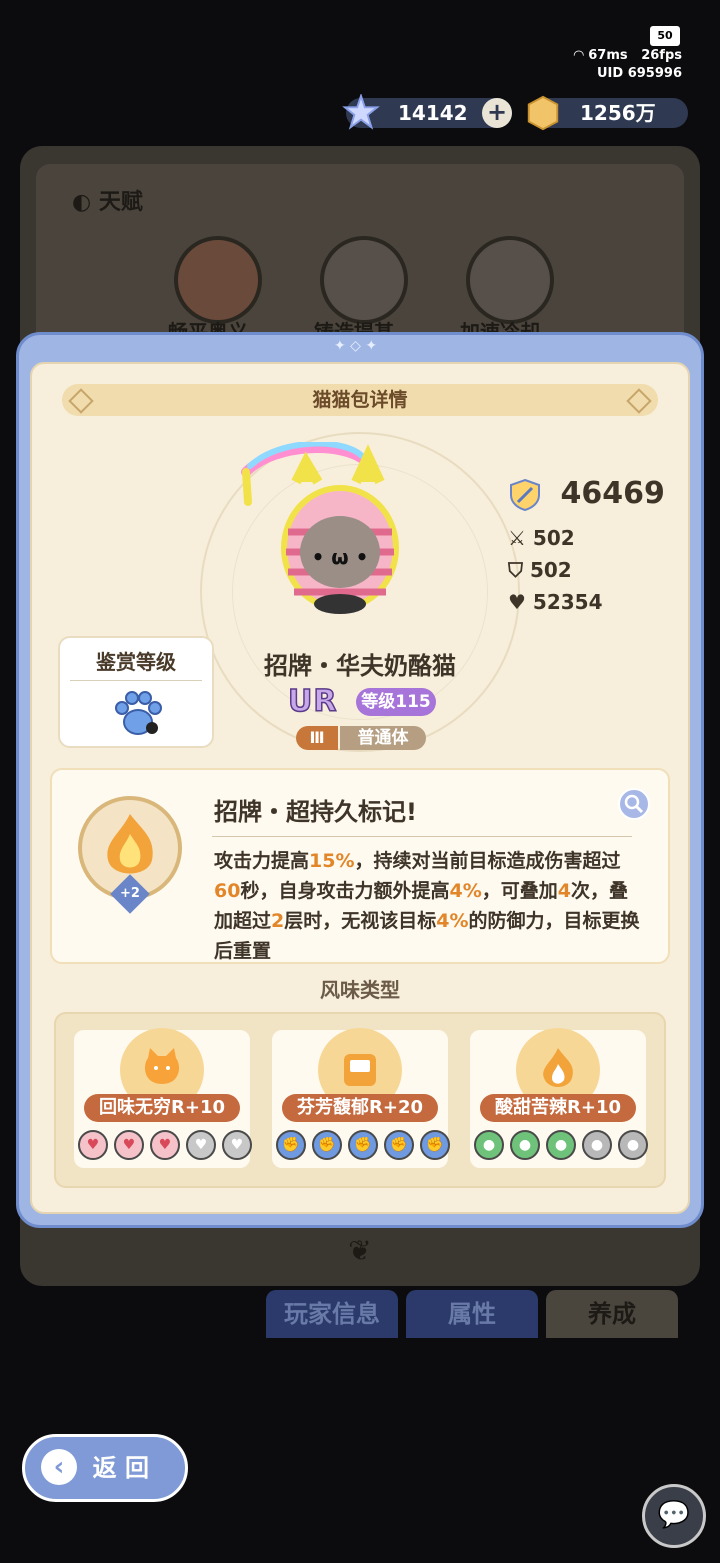 This screenshot has height=1563, width=720. I want to click on hp-row: ♥ 52354, so click(555, 602).